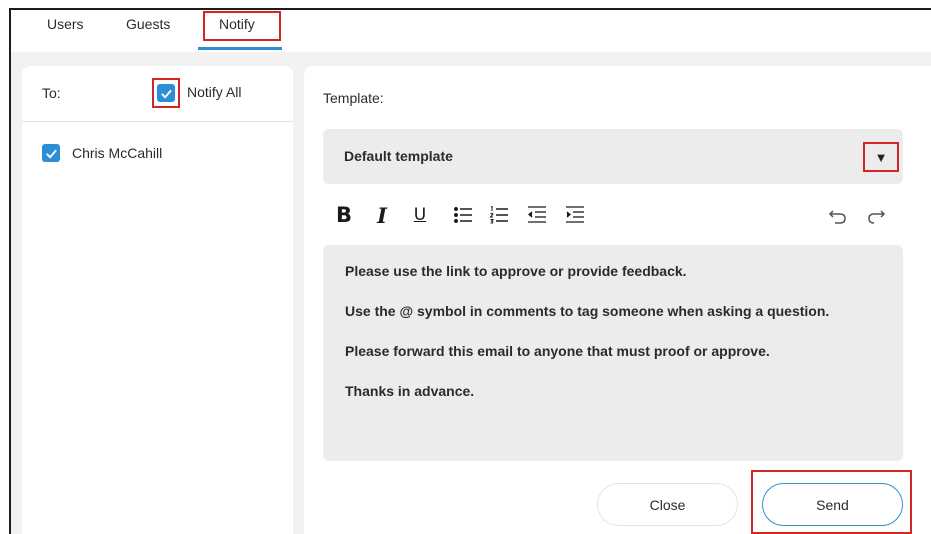 The height and width of the screenshot is (534, 931). What do you see at coordinates (51, 93) in the screenshot?
I see `to-label: To:` at bounding box center [51, 93].